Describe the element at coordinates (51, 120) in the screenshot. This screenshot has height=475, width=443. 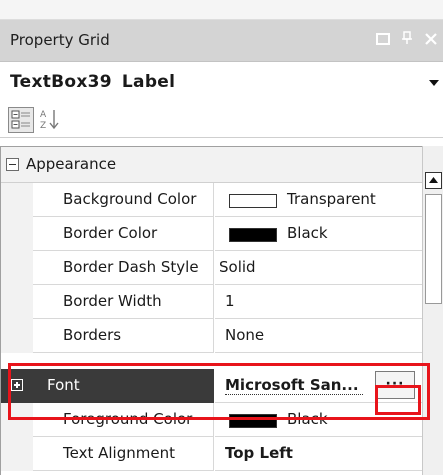
I see `alphabetical-sort-icon: A Z` at that location.